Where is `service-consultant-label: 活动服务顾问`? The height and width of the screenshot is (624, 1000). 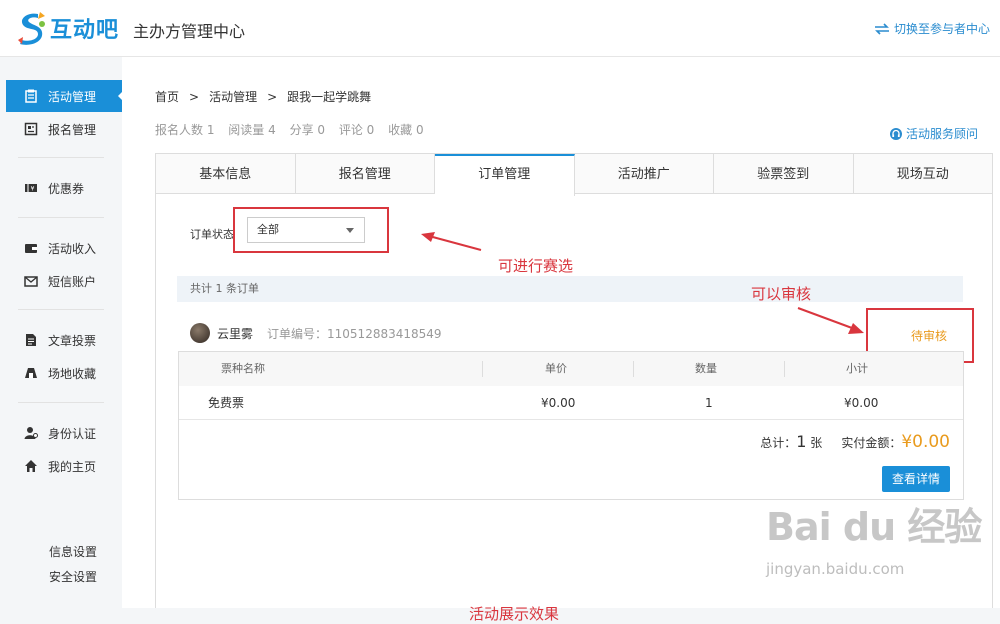 service-consultant-label: 活动服务顾问 is located at coordinates (941, 134).